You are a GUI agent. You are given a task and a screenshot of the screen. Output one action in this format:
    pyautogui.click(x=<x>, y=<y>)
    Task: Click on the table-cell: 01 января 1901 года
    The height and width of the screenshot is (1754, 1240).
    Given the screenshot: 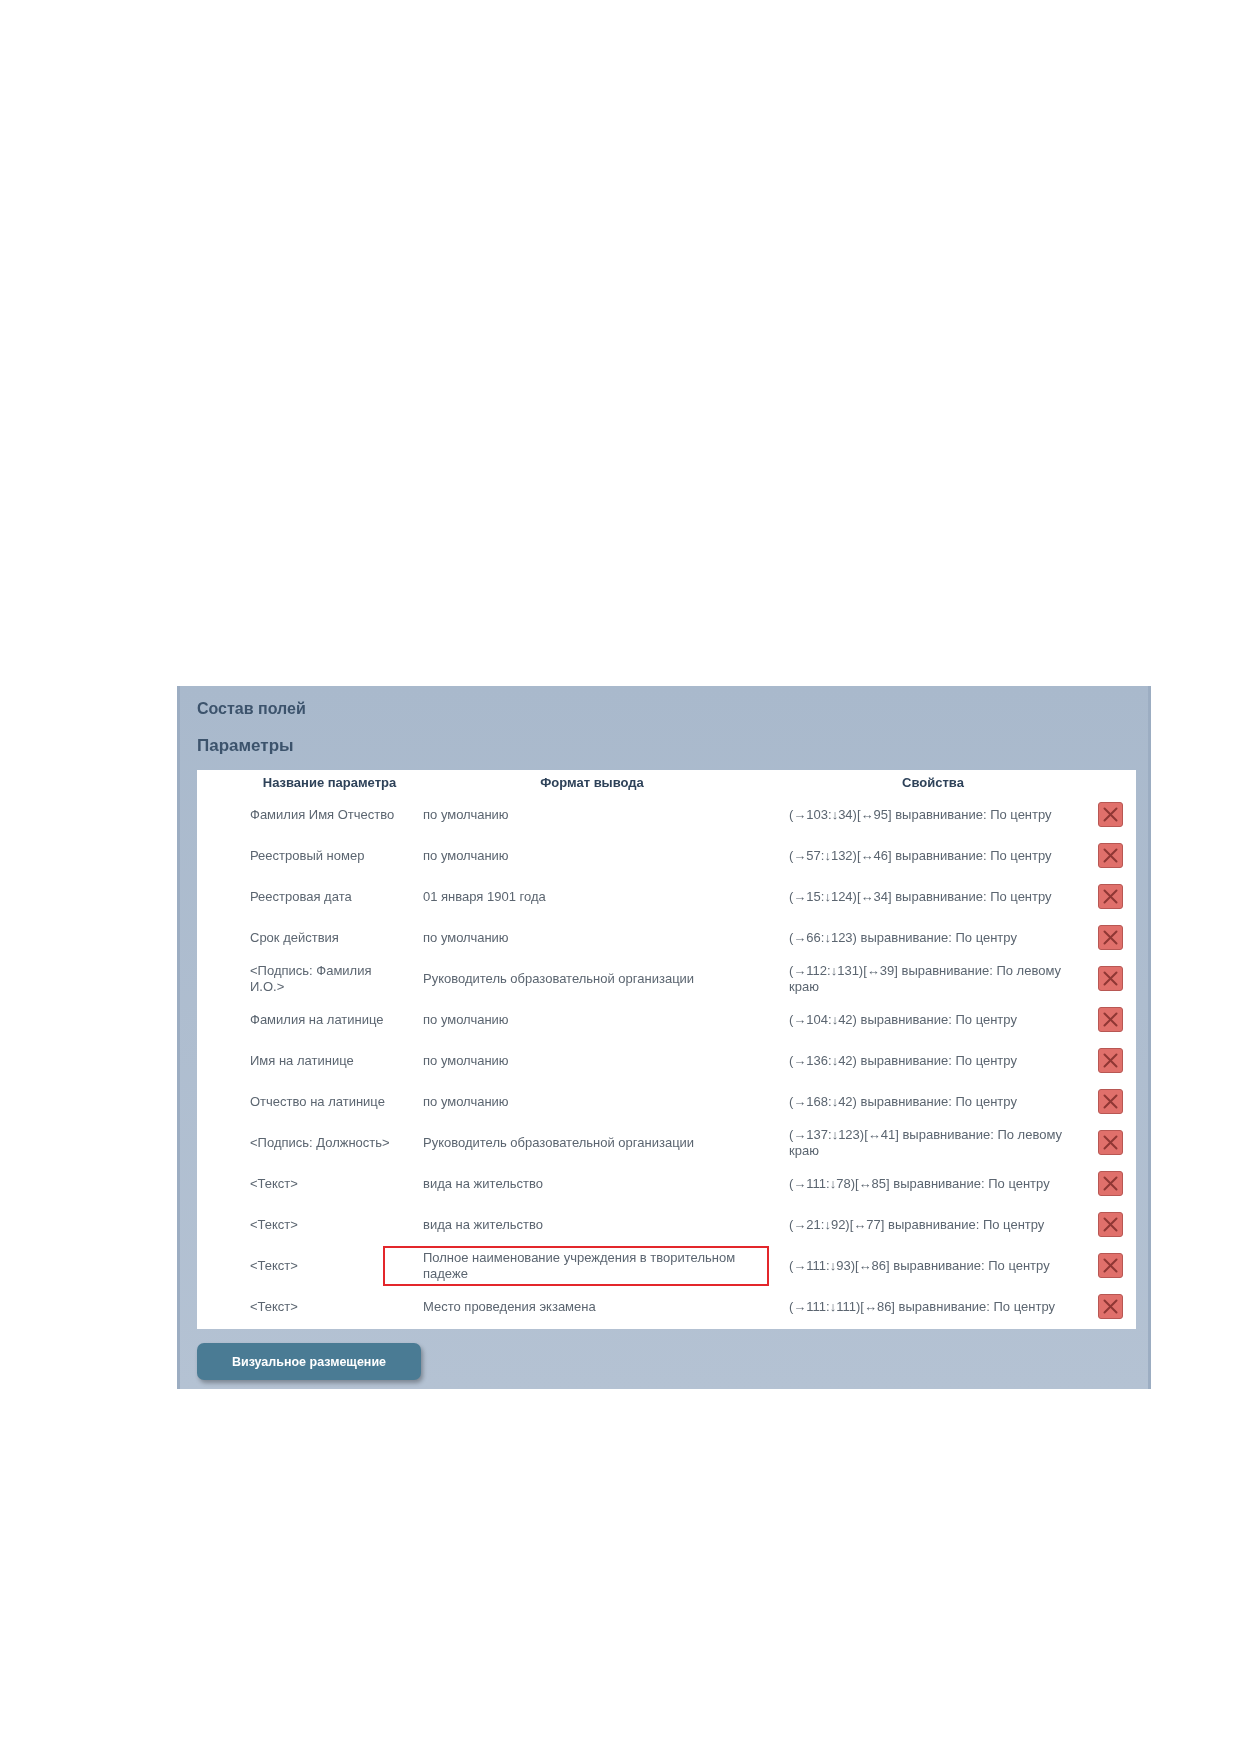 What is the action you would take?
    pyautogui.click(x=484, y=896)
    